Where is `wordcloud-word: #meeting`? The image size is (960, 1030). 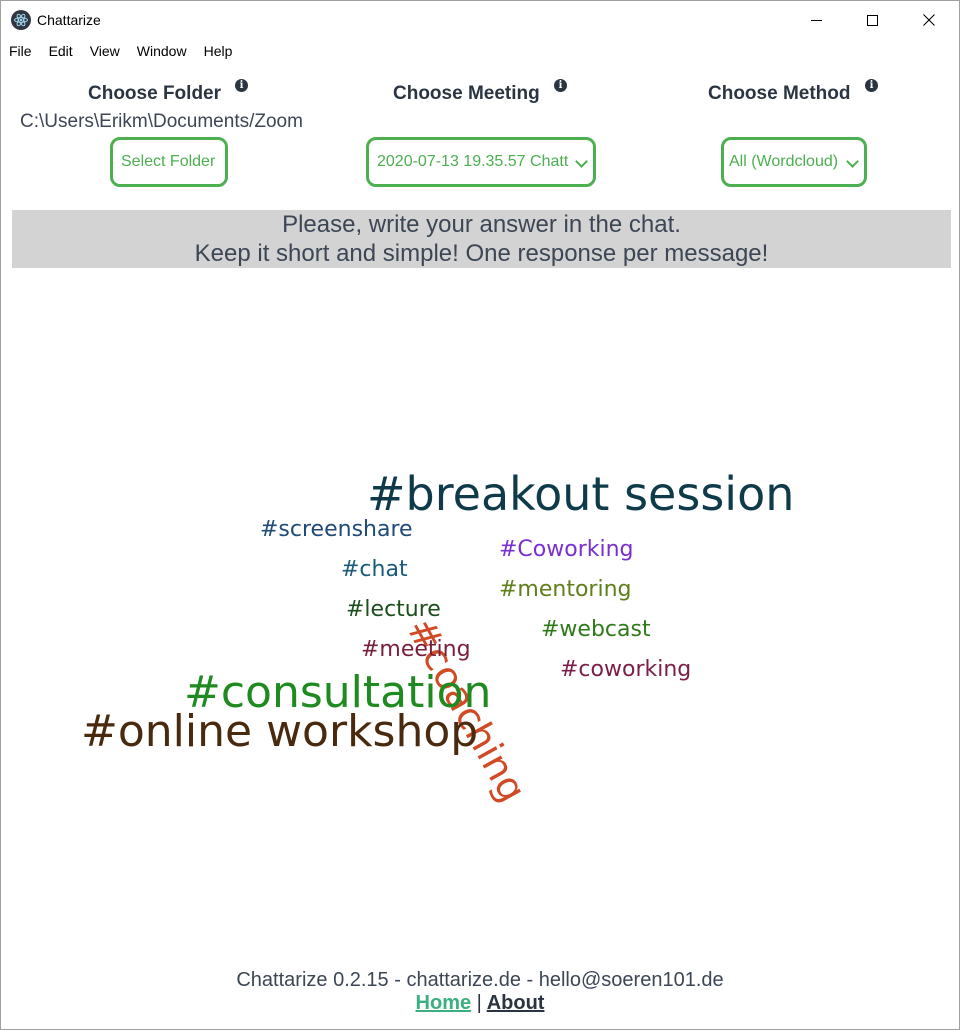
wordcloud-word: #meeting is located at coordinates (416, 649).